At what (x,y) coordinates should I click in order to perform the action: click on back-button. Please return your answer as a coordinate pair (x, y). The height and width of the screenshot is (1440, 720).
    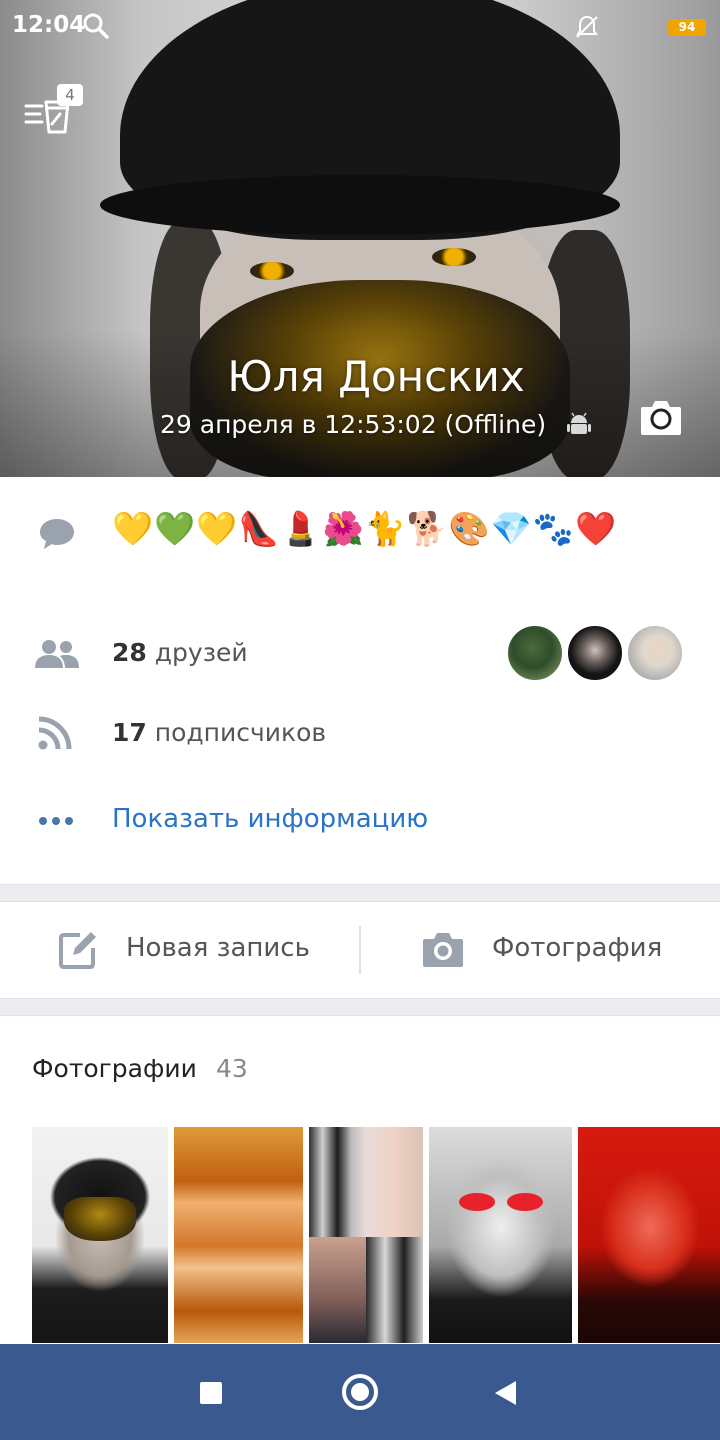
    Looking at the image, I should click on (506, 1392).